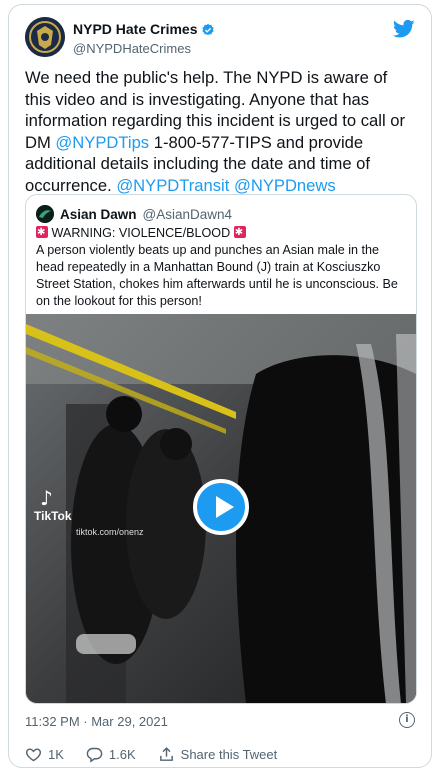 The width and height of the screenshot is (440, 772). I want to click on info-icon: i, so click(407, 720).